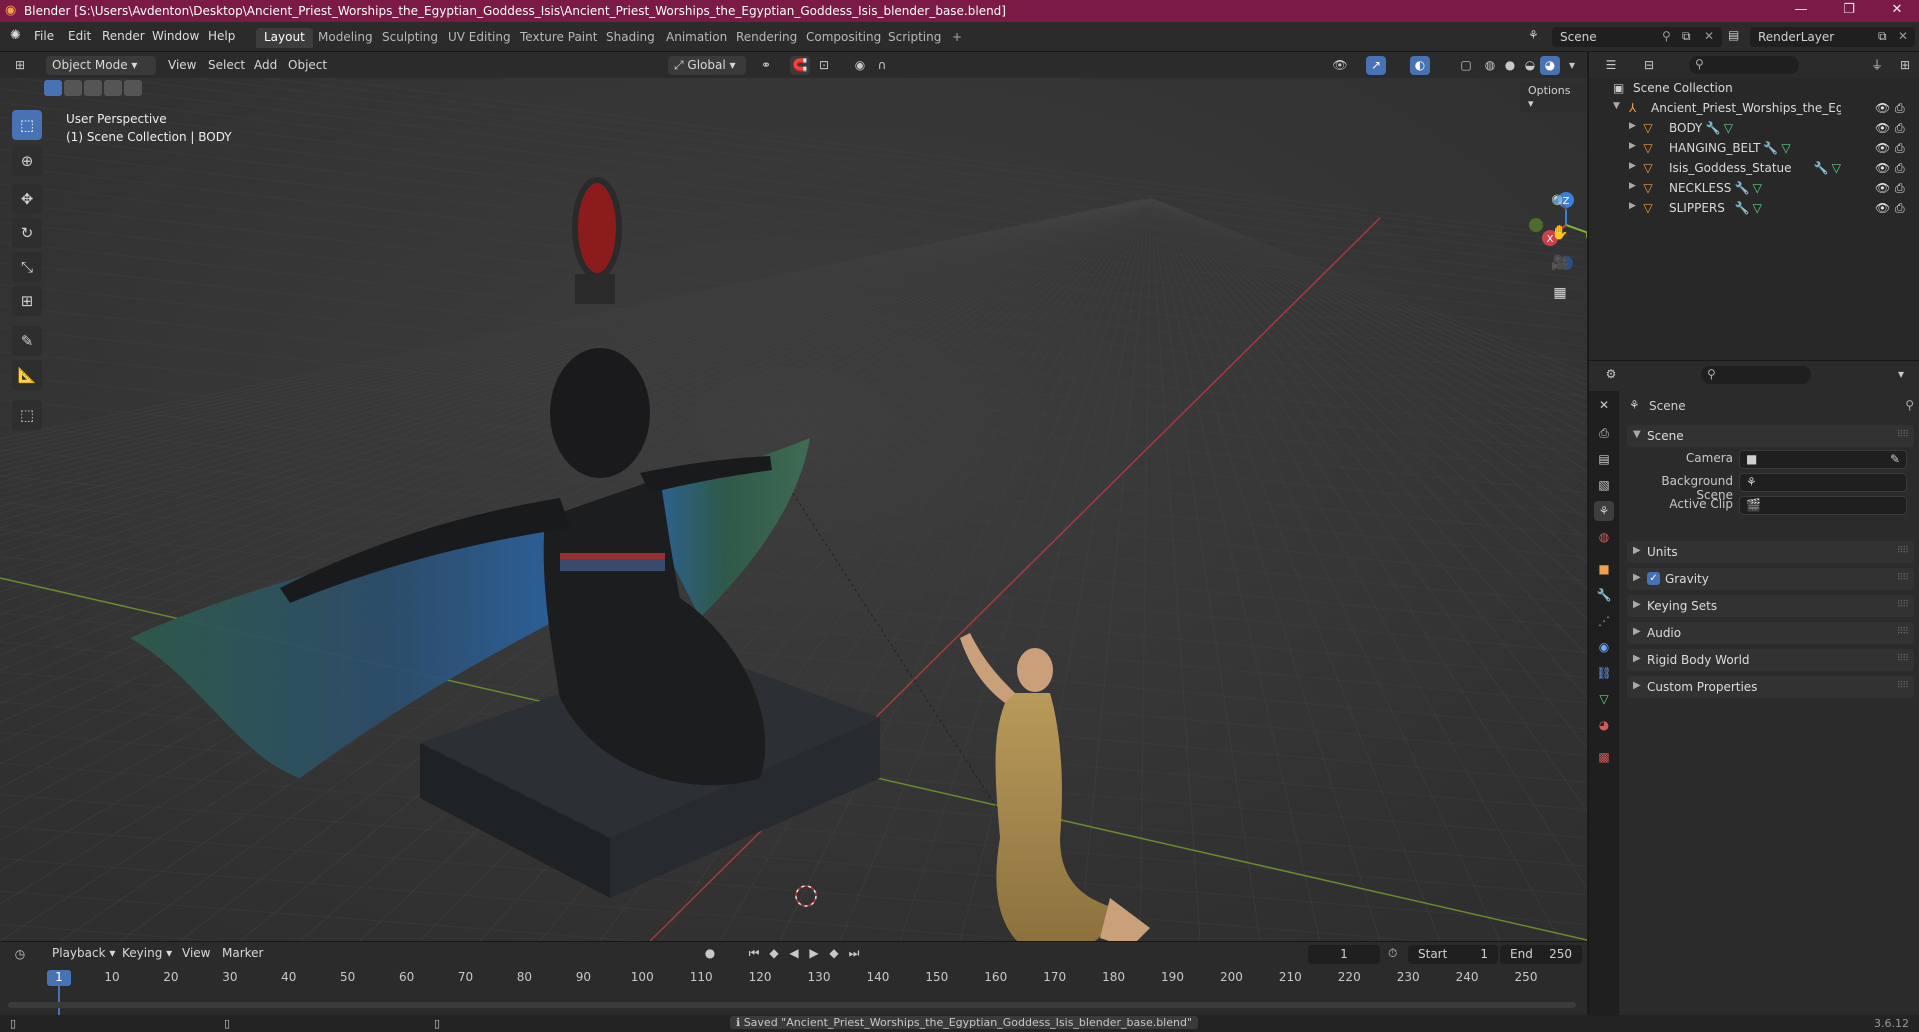 This screenshot has width=1919, height=1032. I want to click on select-invert-icon, so click(113, 88).